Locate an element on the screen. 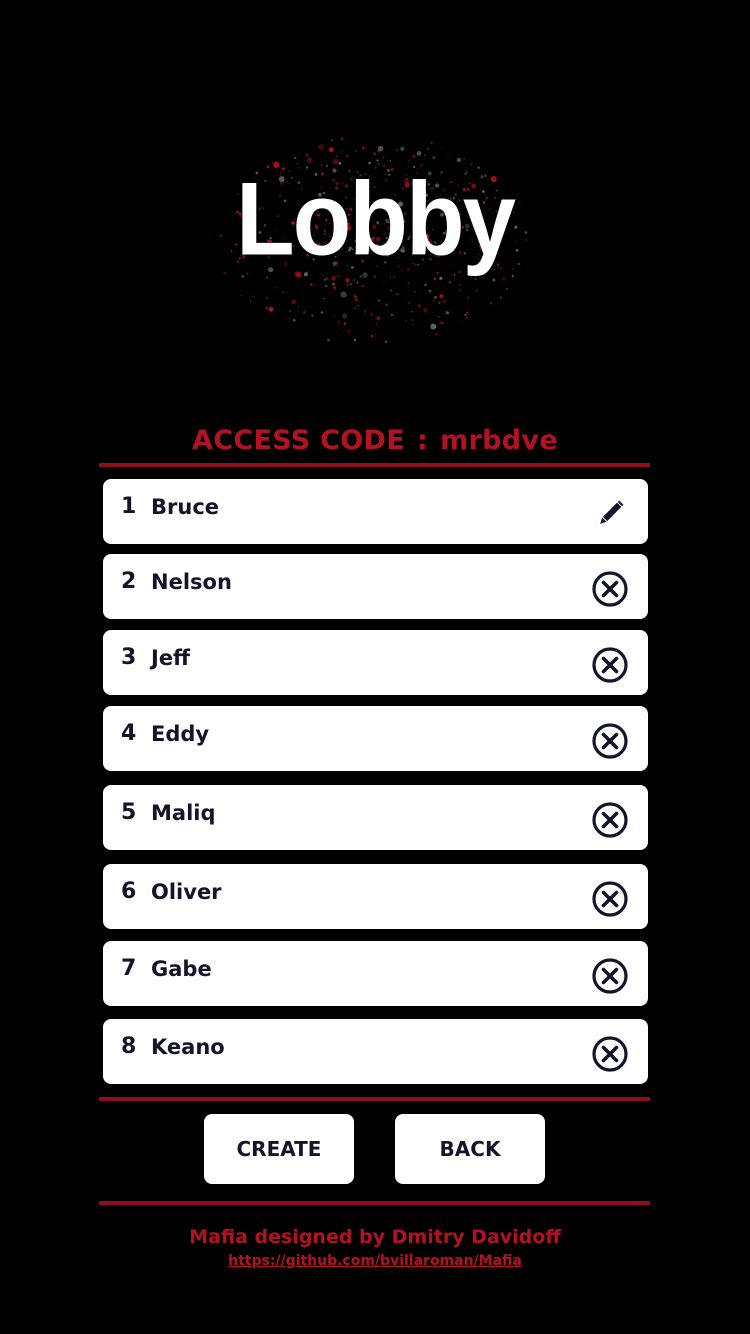 The width and height of the screenshot is (750, 1334). blood-splatter-graphic is located at coordinates (373, 240).